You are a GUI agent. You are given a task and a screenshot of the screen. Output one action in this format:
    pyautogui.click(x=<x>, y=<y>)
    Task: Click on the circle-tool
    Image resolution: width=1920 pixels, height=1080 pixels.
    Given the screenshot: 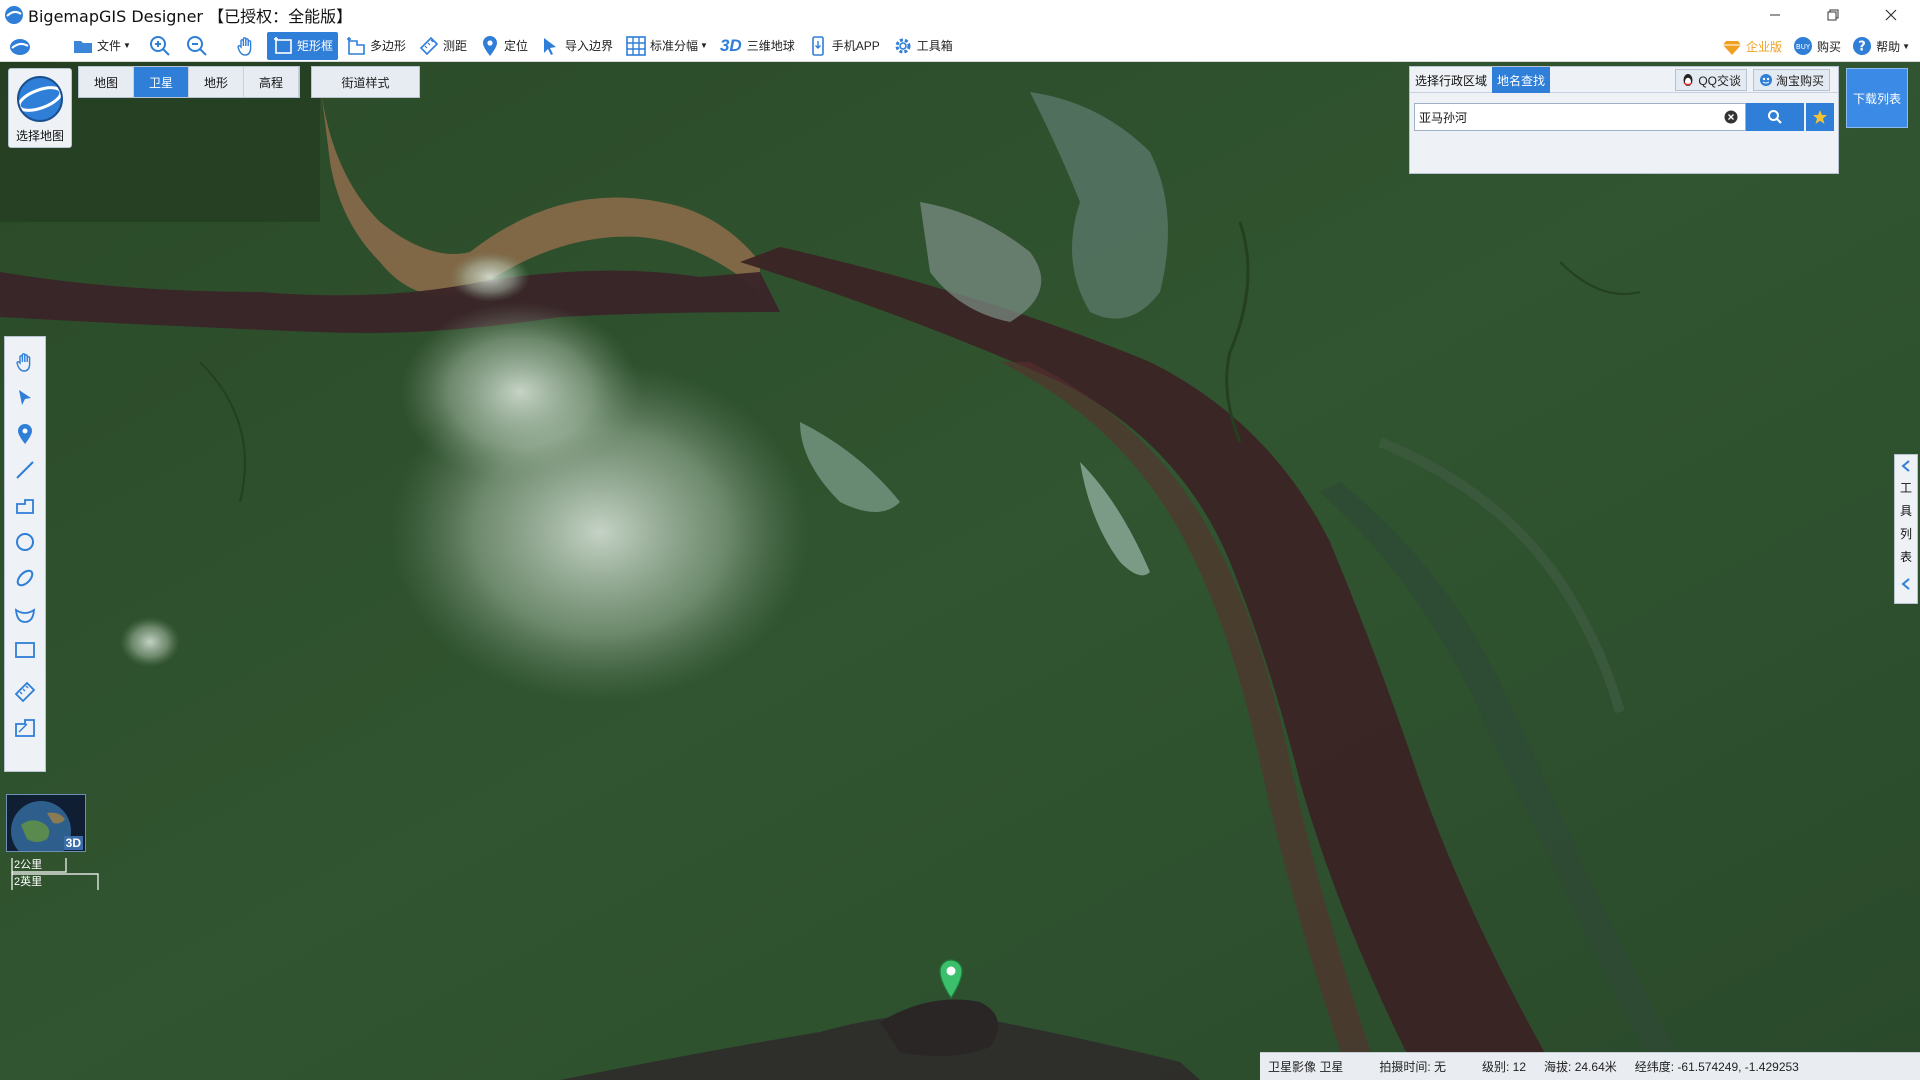 What is the action you would take?
    pyautogui.click(x=25, y=542)
    